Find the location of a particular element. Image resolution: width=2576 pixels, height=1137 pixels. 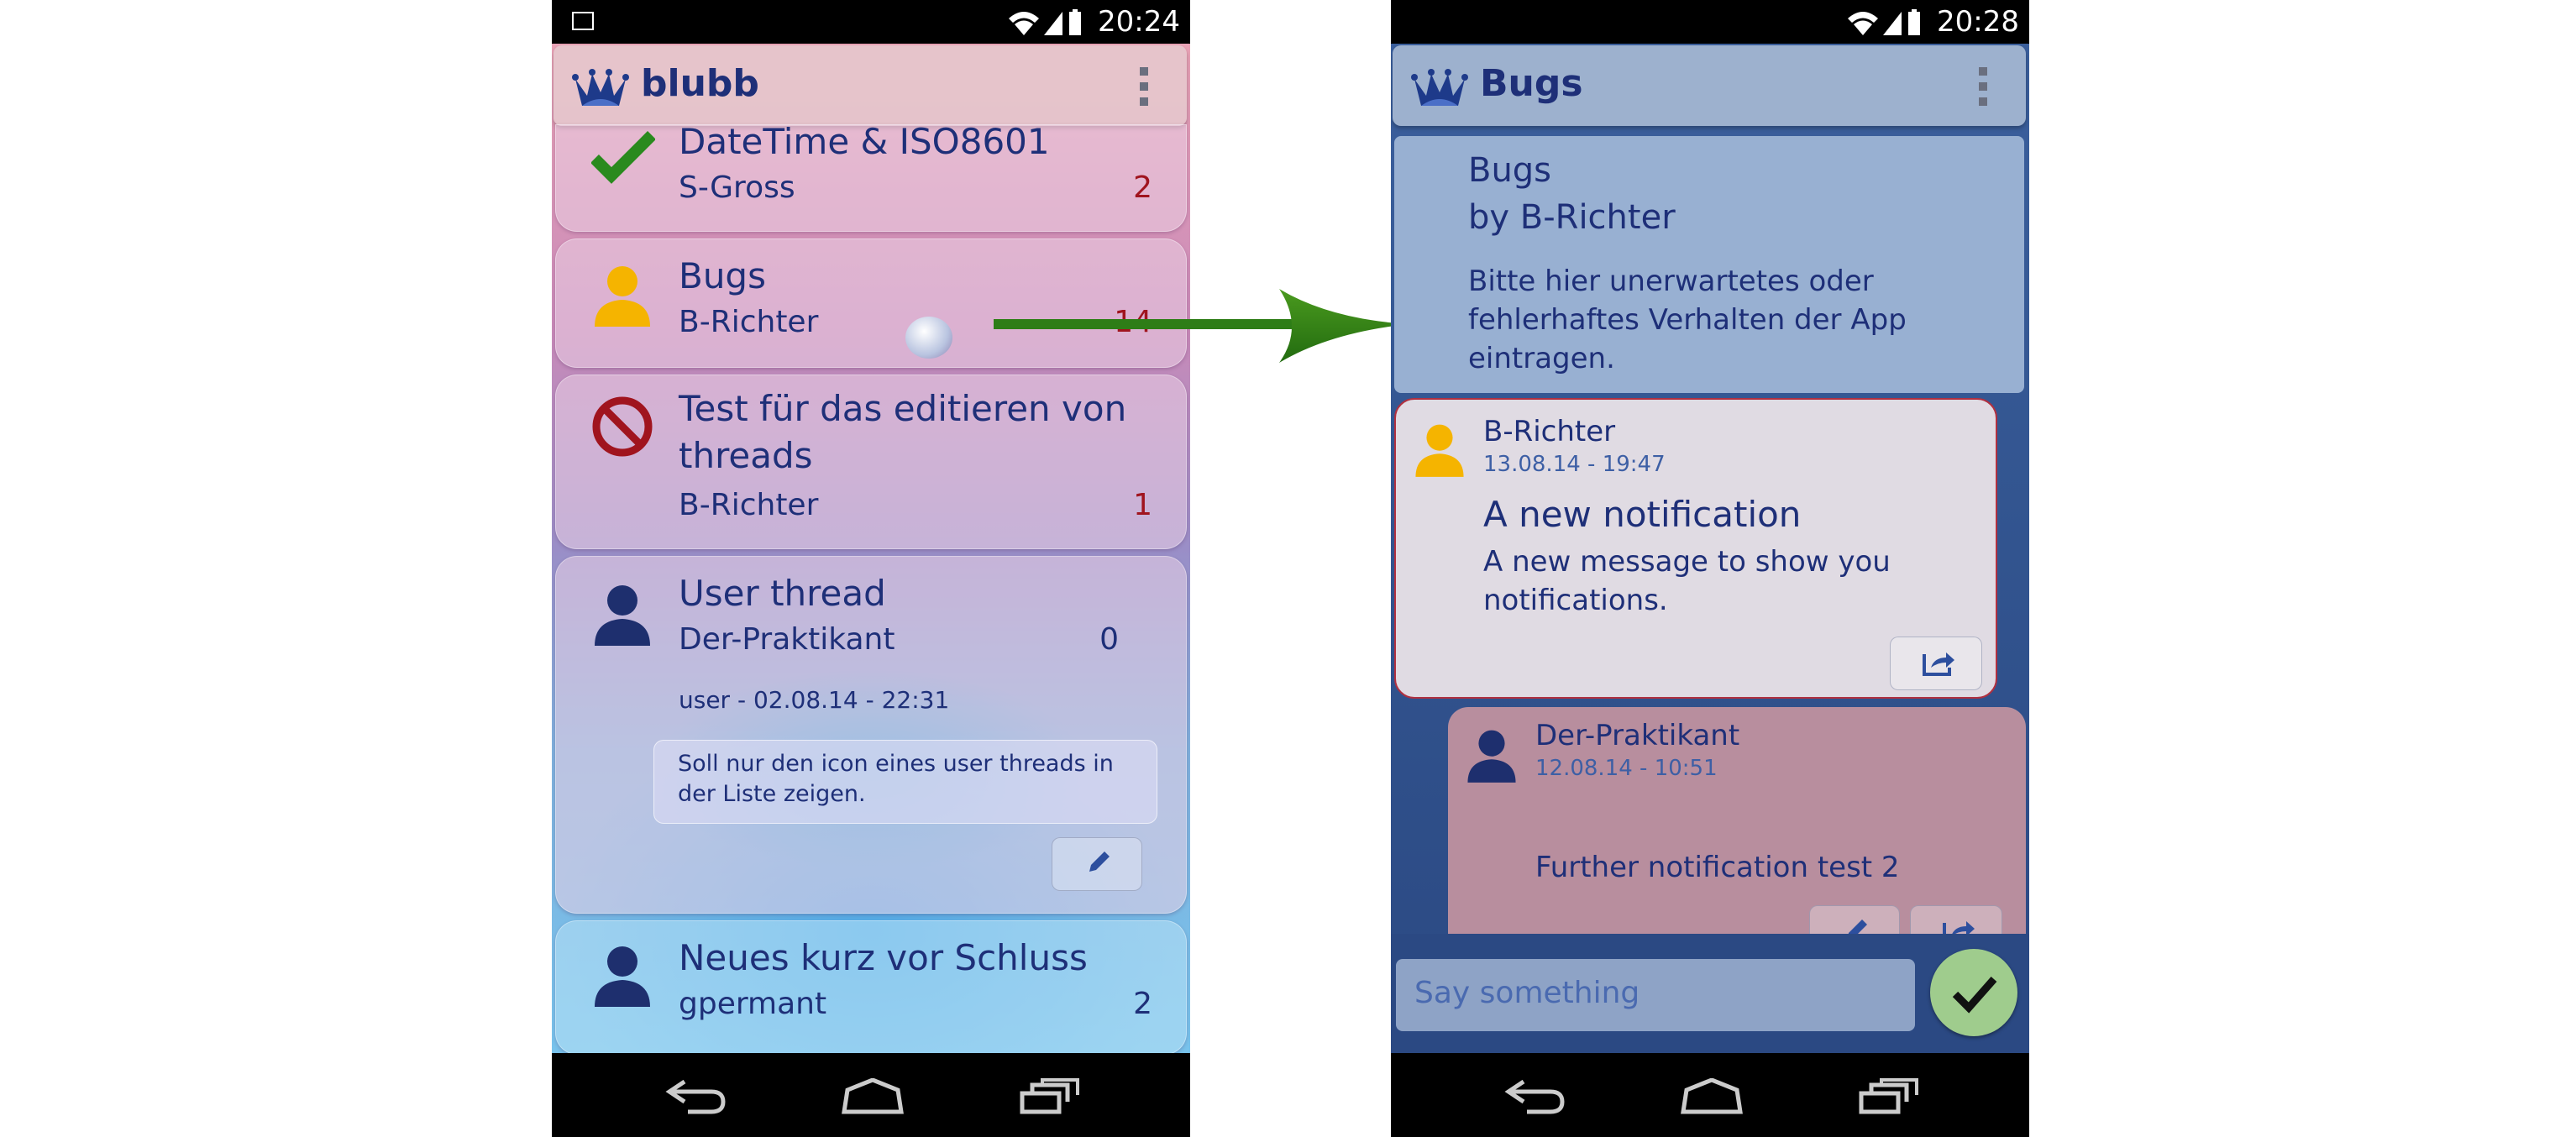

no-entry-icon is located at coordinates (622, 426).